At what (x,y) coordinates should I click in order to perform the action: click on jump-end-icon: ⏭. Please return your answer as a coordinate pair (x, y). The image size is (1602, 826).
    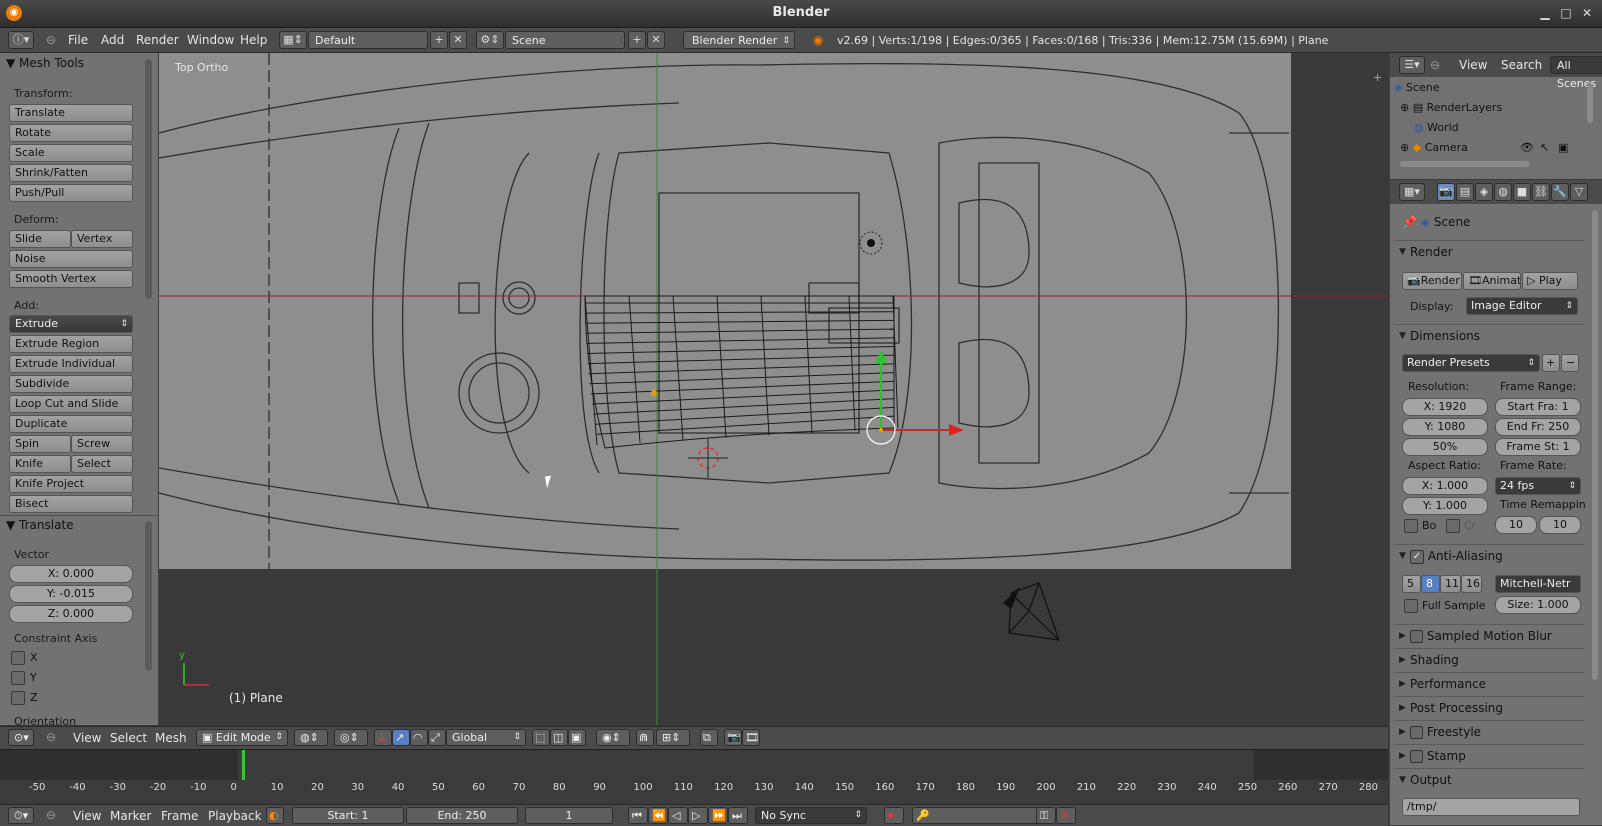
    Looking at the image, I should click on (738, 815).